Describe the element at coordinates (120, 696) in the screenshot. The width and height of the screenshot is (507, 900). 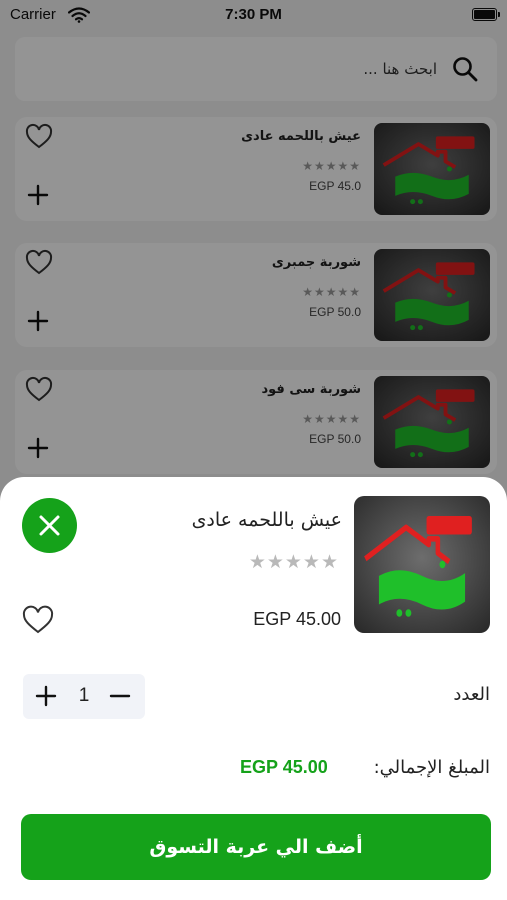
I see `minus-icon` at that location.